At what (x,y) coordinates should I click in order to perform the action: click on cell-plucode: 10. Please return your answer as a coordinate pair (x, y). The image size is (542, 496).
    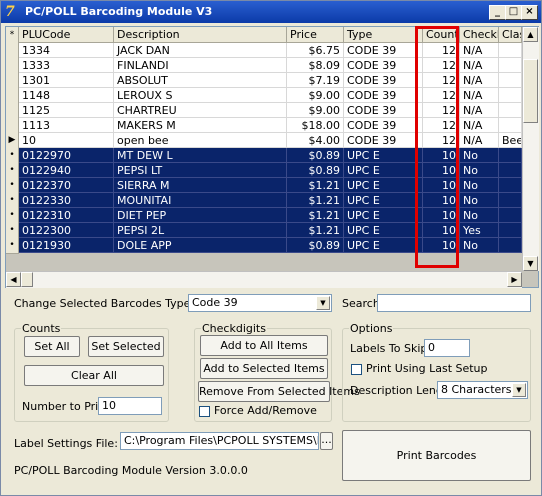
    Looking at the image, I should click on (66, 140).